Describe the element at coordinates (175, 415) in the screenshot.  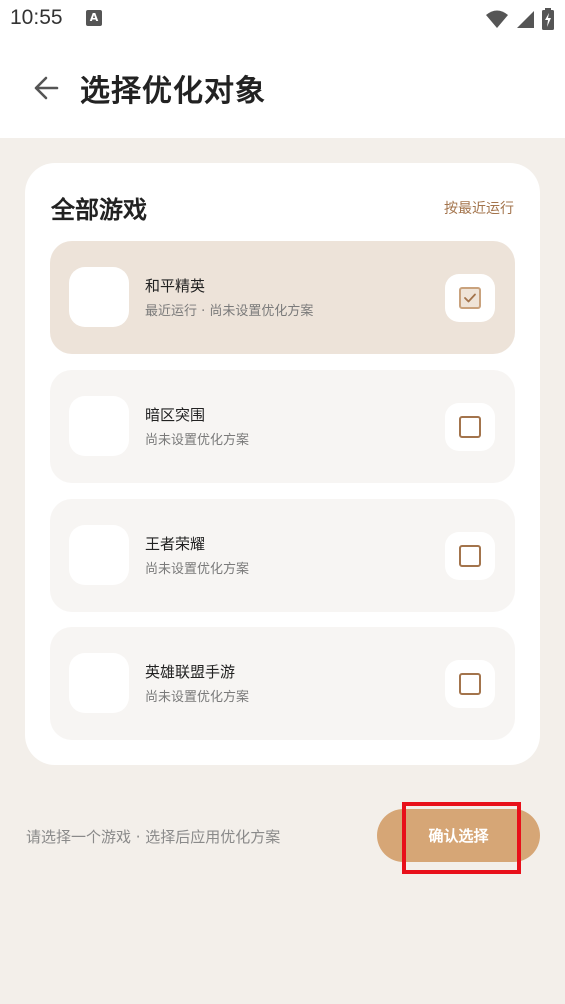
I see `game-name: 暗区突围` at that location.